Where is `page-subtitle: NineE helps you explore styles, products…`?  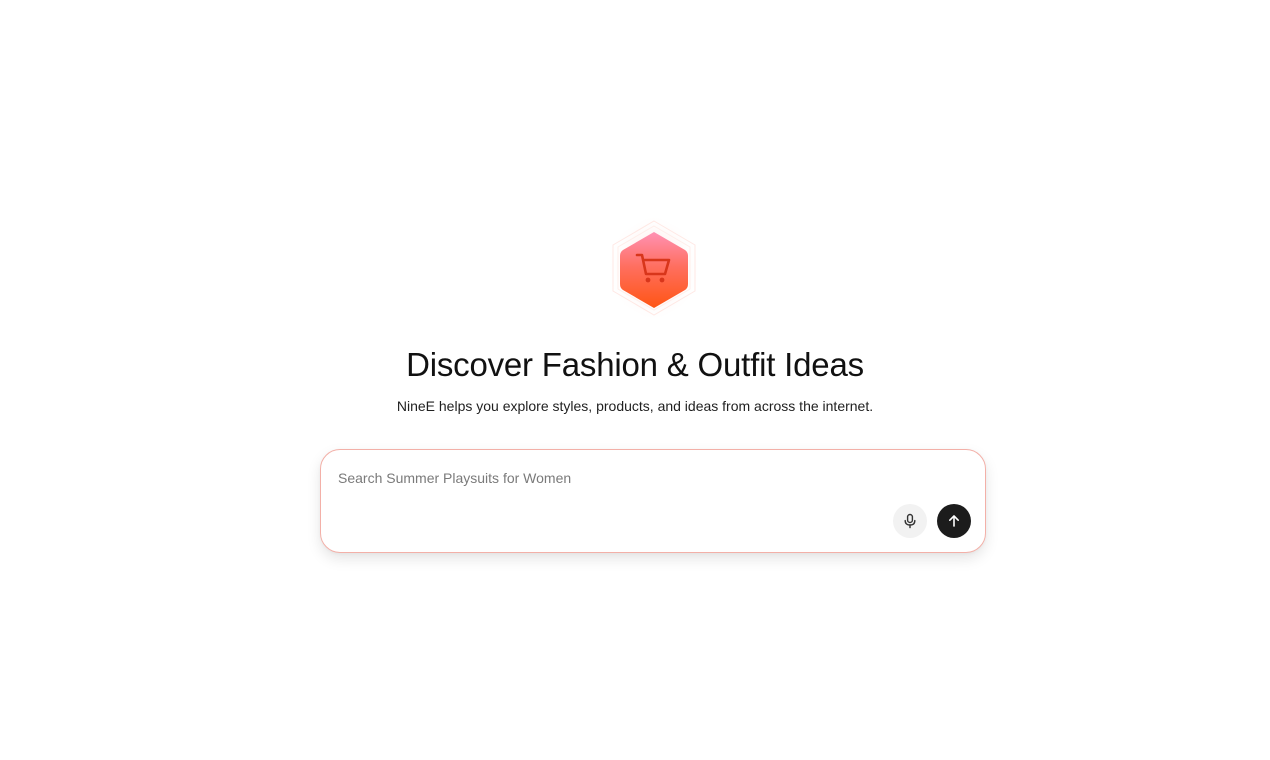 page-subtitle: NineE helps you explore styles, products… is located at coordinates (635, 406).